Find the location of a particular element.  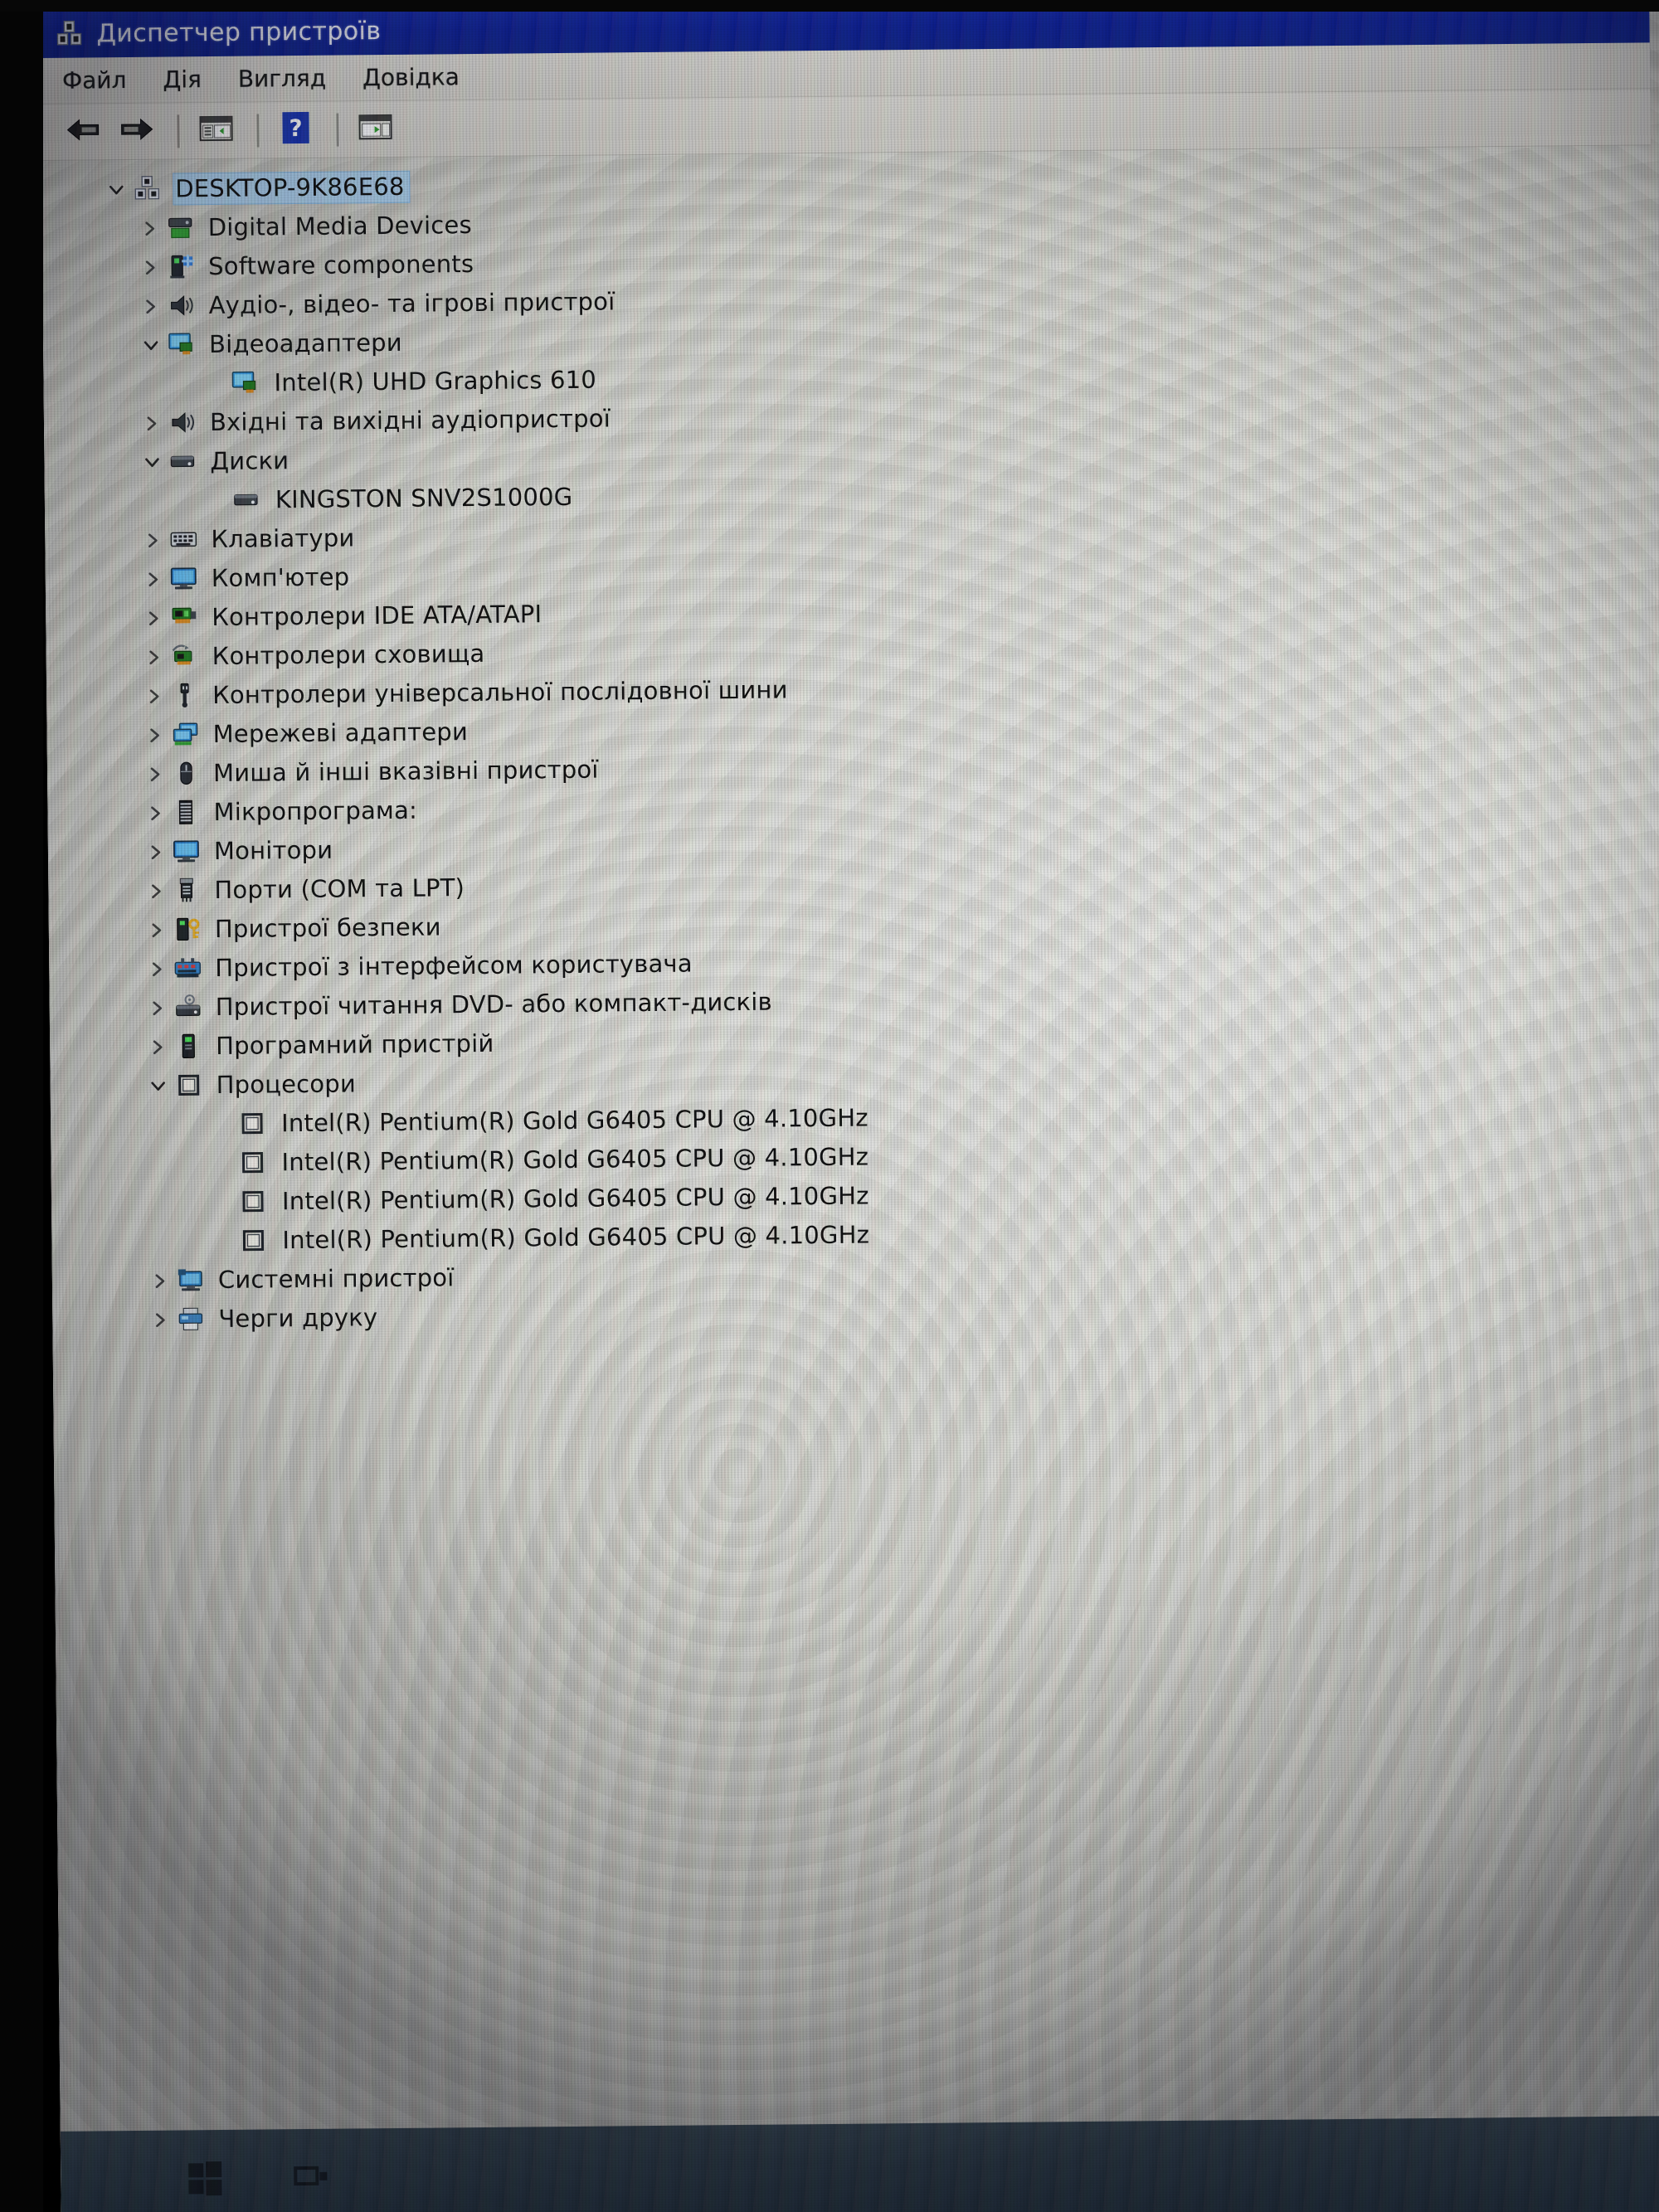

taskbar is located at coordinates (859, 2164).